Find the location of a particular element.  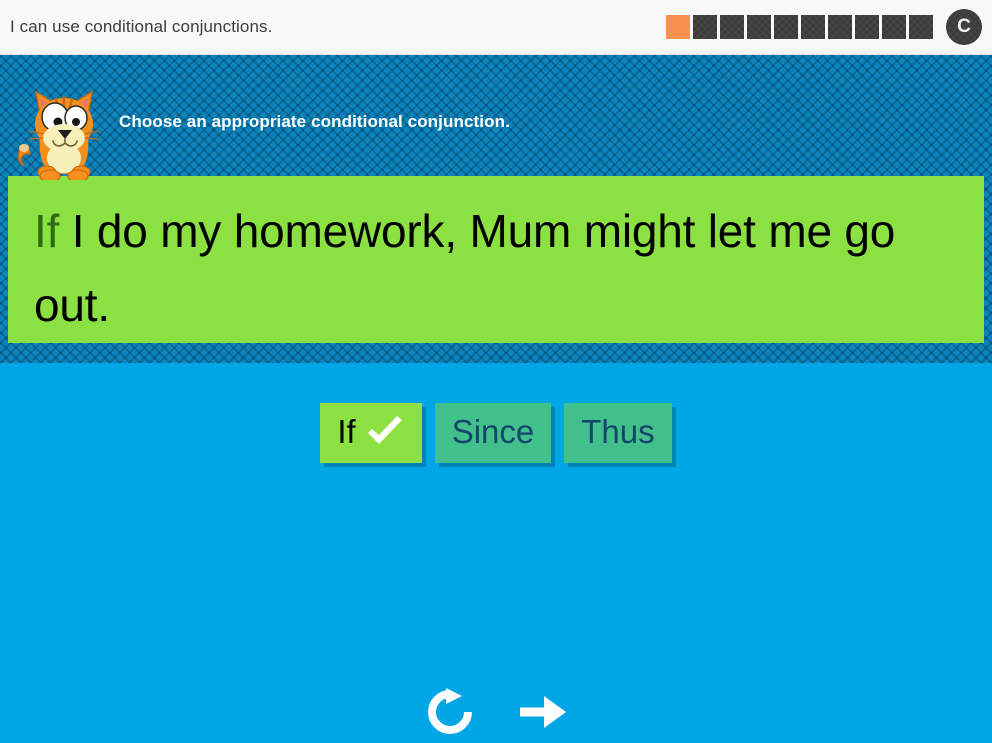

header-bar: I can use conditional conjunctions. C is located at coordinates (496, 27).